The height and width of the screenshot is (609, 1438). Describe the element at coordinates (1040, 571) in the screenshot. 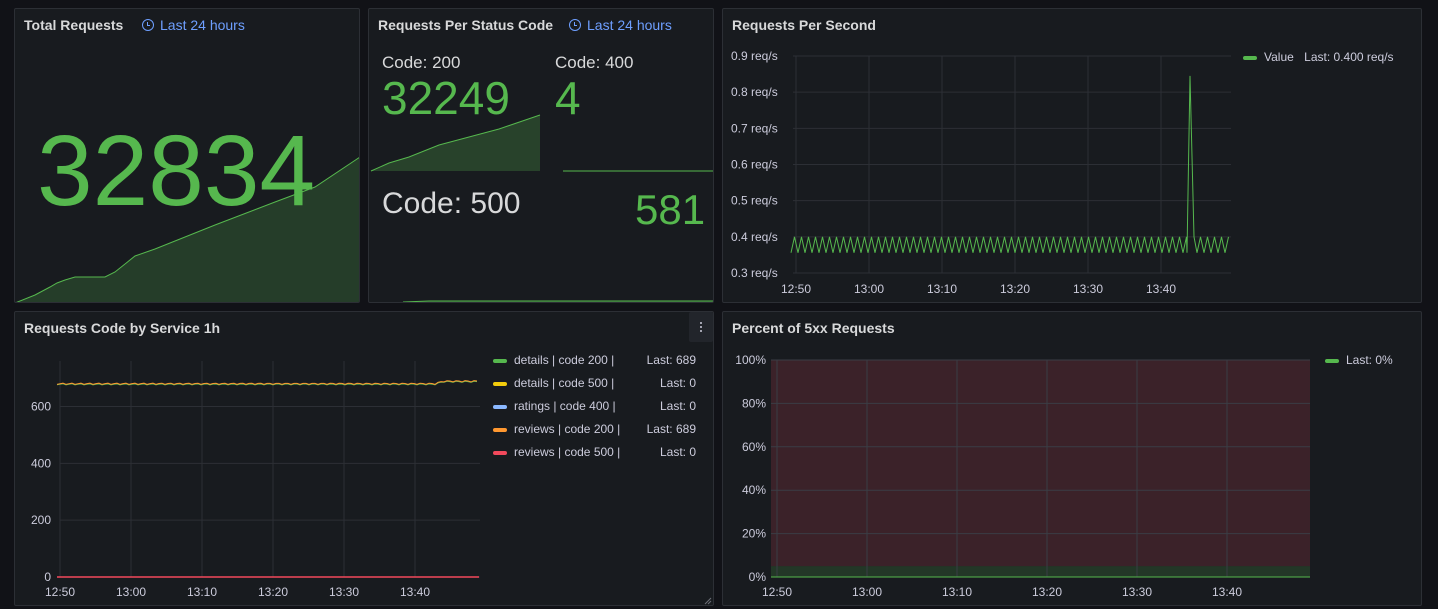

I see `threshold-green-region` at that location.